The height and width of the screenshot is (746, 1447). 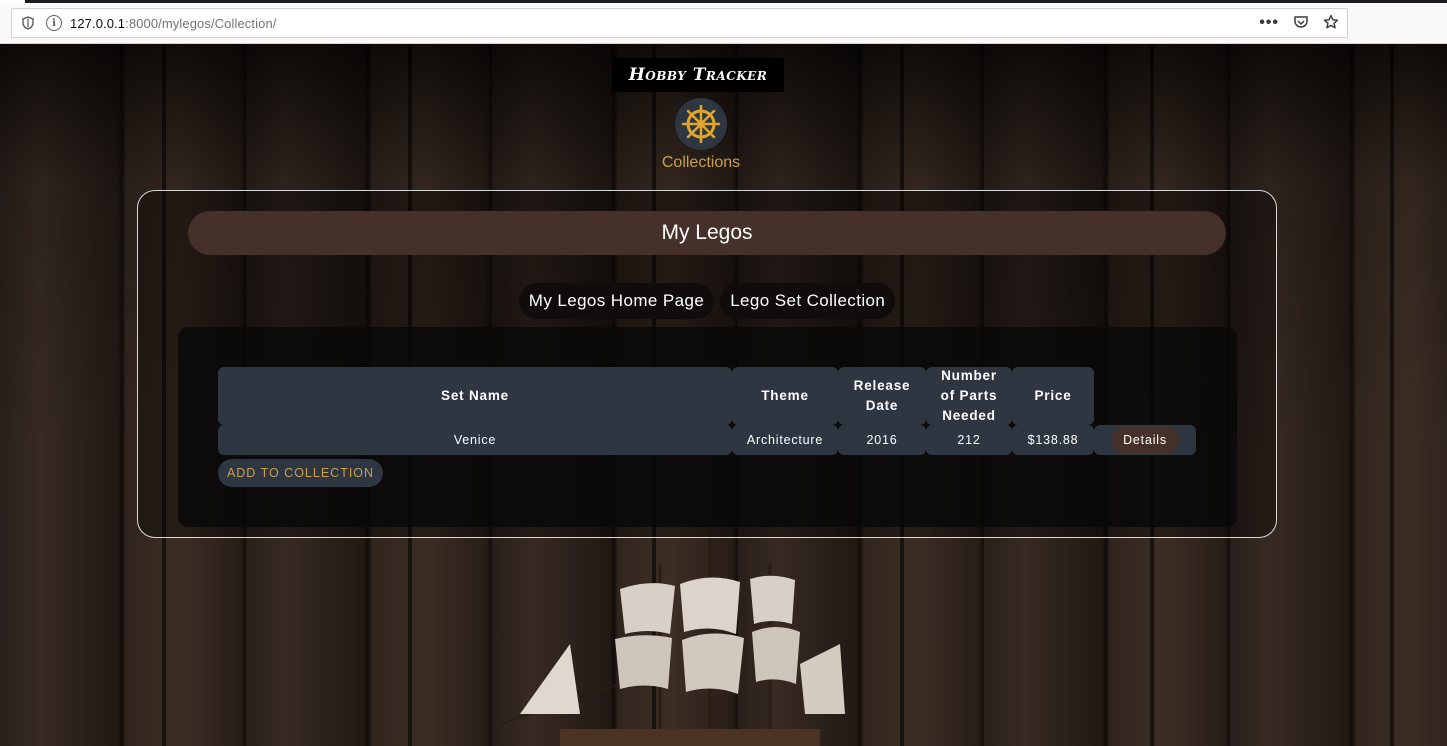 I want to click on details-button: Details, so click(x=1145, y=440).